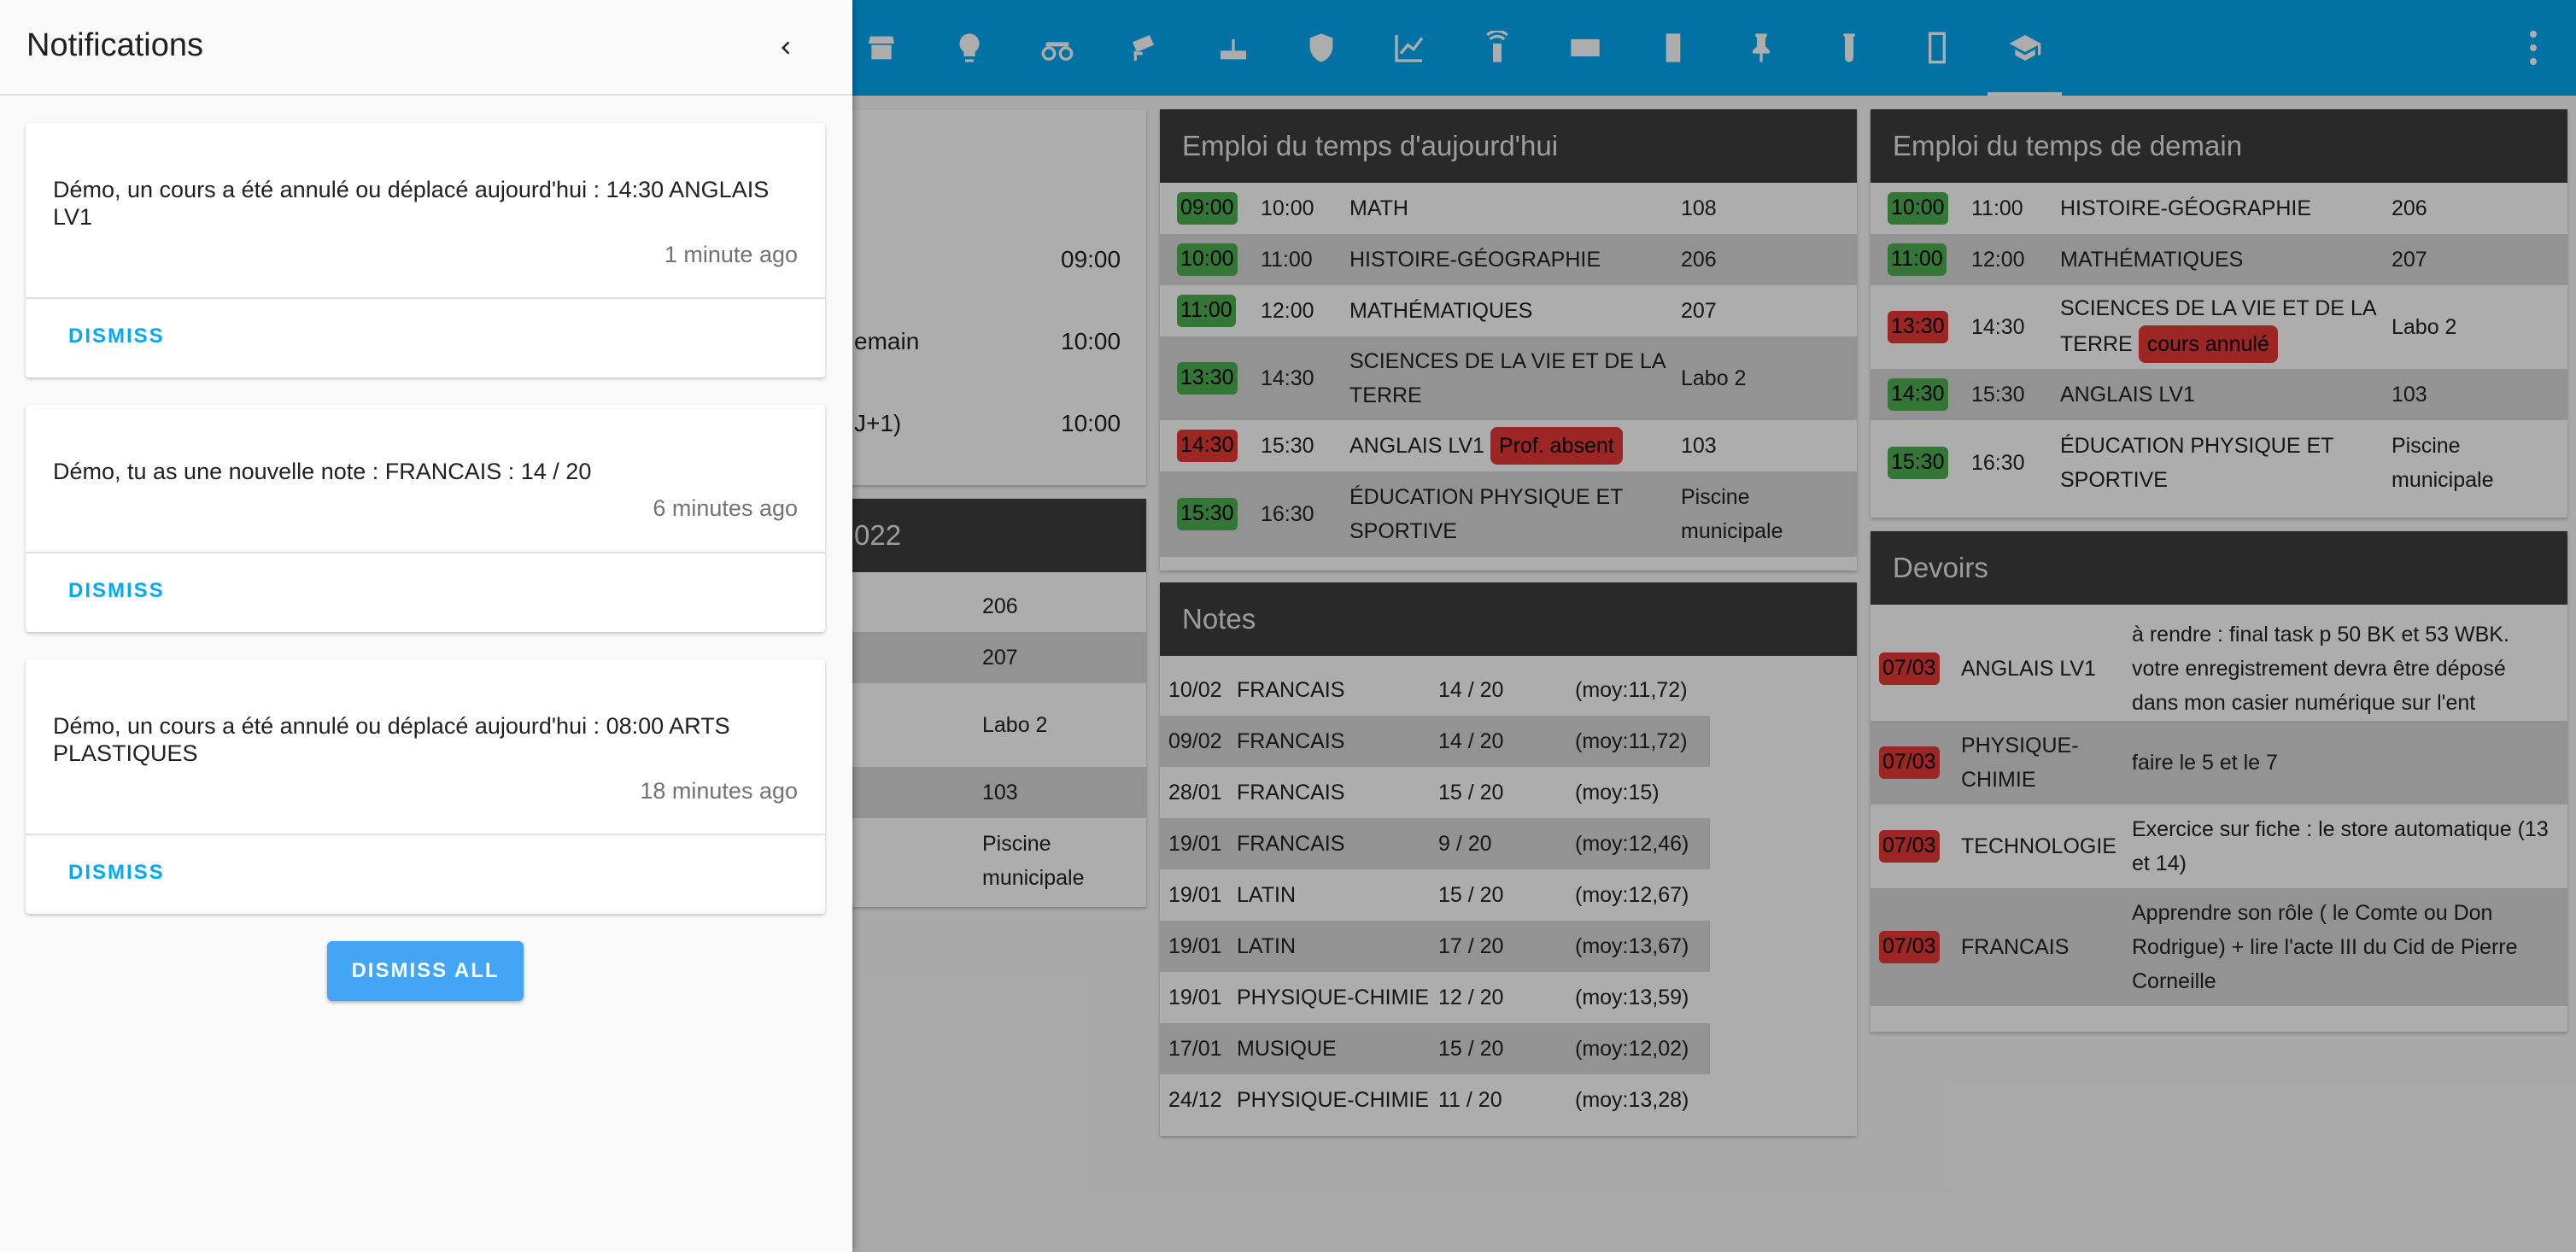  Describe the element at coordinates (731, 254) in the screenshot. I see `notification-time: 1 minute ago` at that location.